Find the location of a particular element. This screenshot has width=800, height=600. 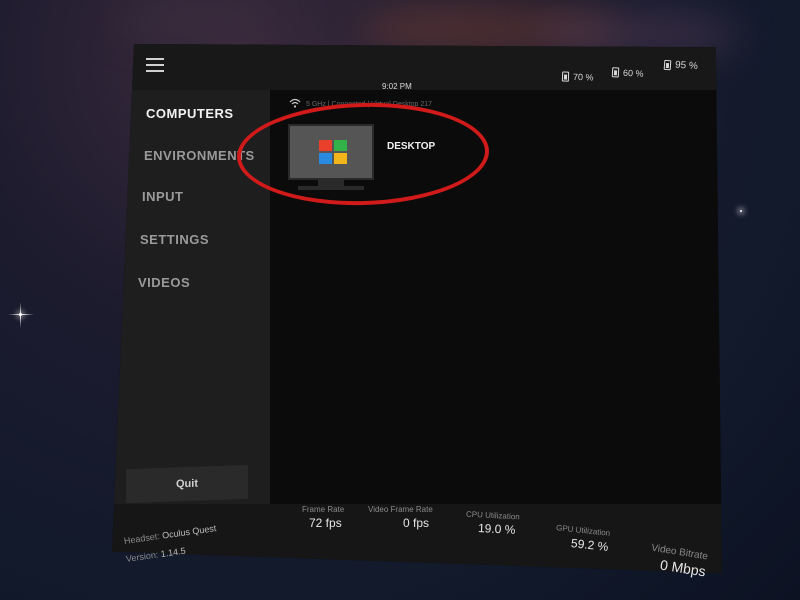

battery-indicator: 95 % is located at coordinates (681, 66).